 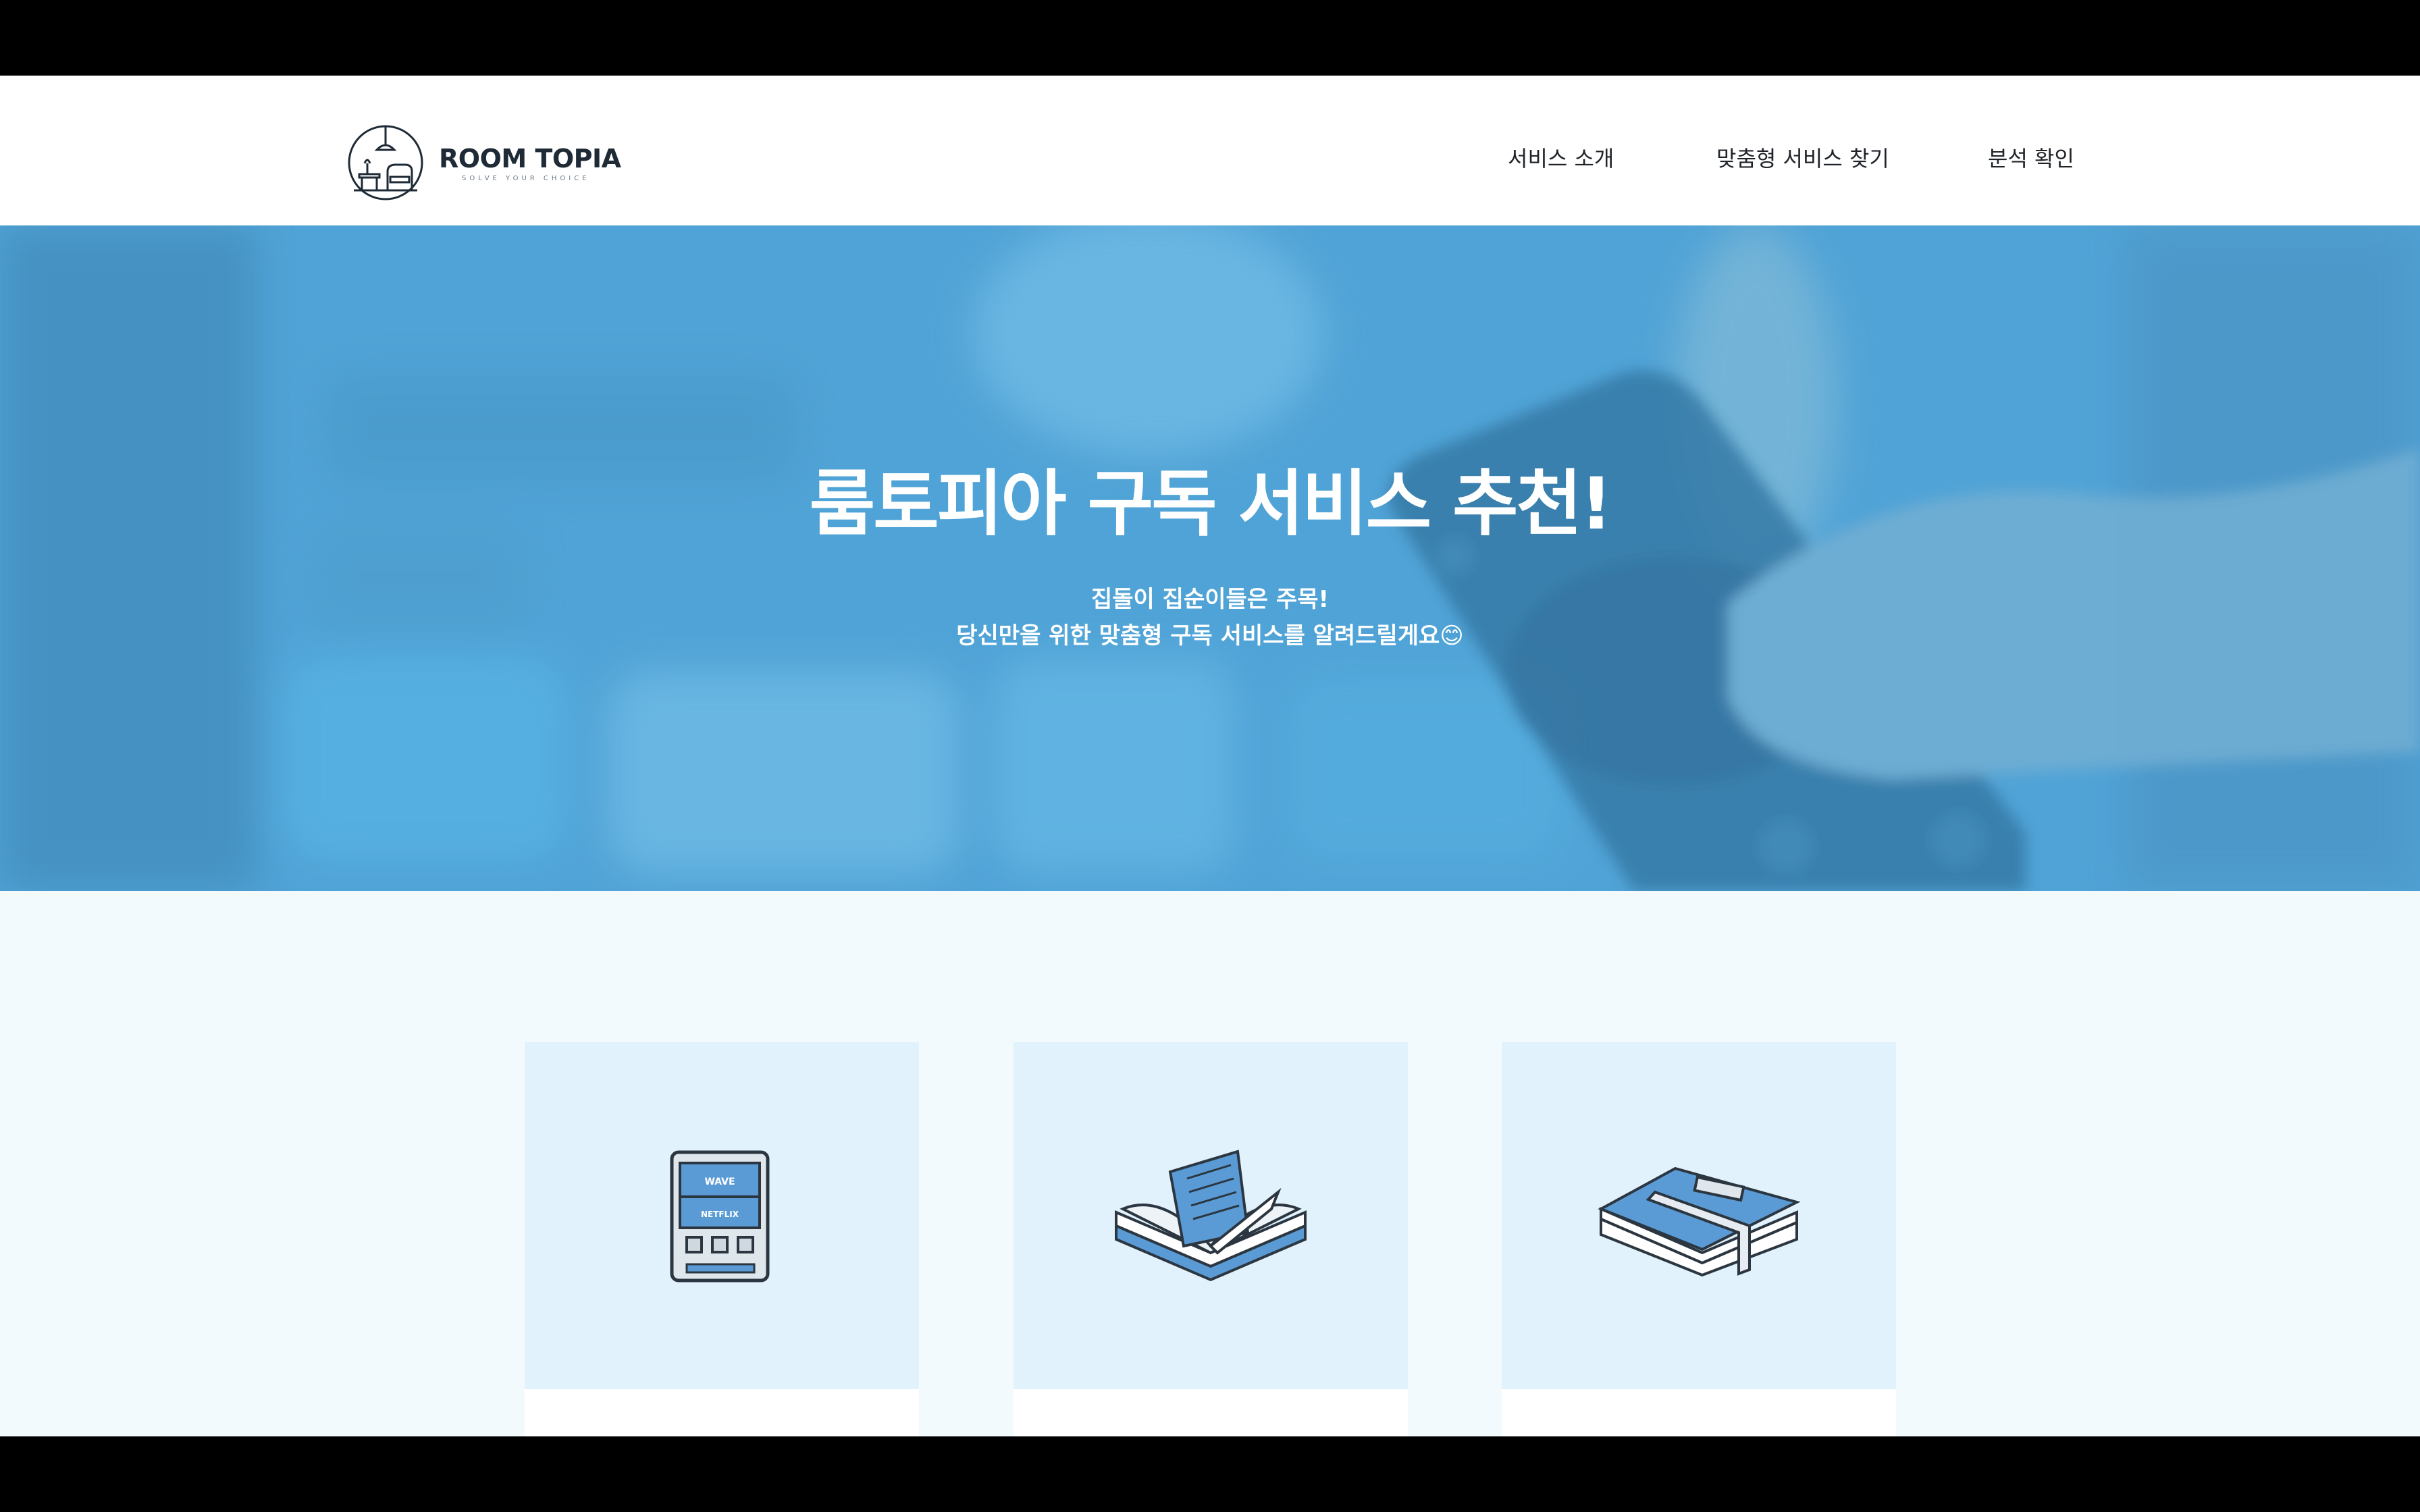 I want to click on card-image: WAVE NETFLIX, so click(x=722, y=1215).